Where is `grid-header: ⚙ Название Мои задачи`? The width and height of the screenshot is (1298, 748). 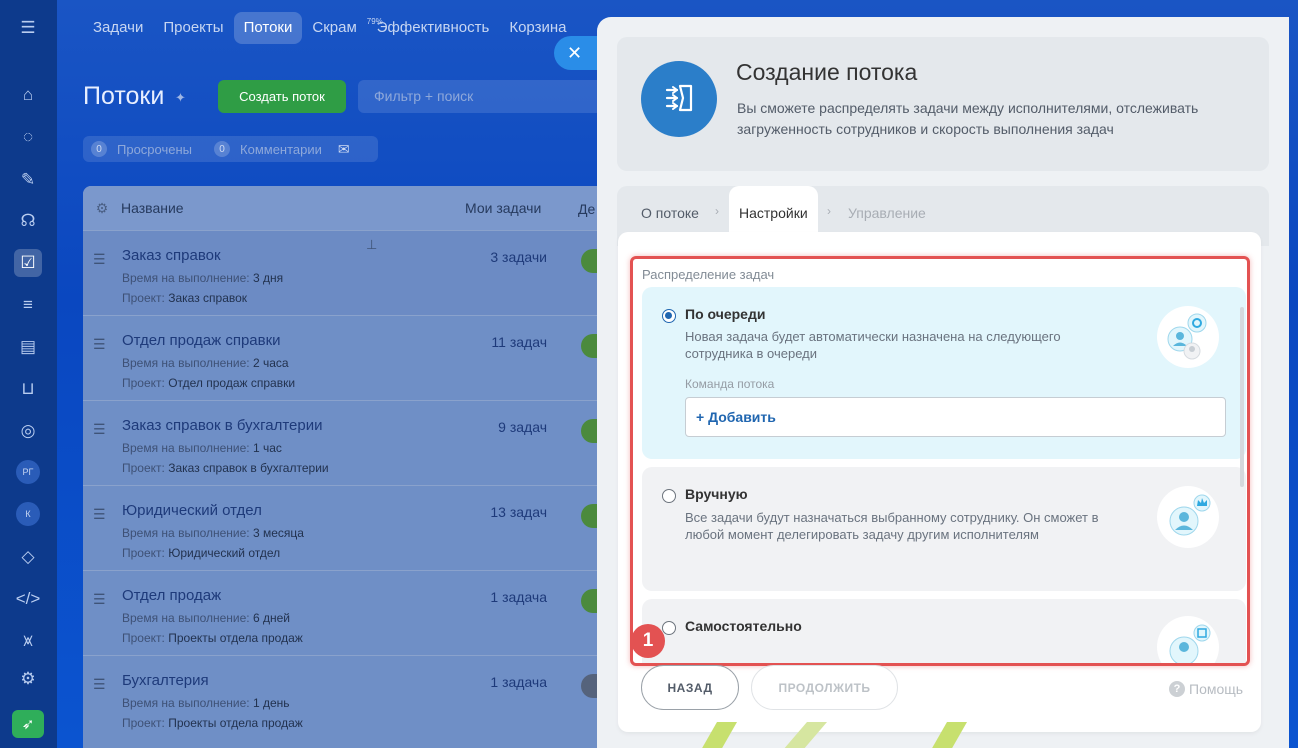 grid-header: ⚙ Название Мои задачи is located at coordinates (343, 208).